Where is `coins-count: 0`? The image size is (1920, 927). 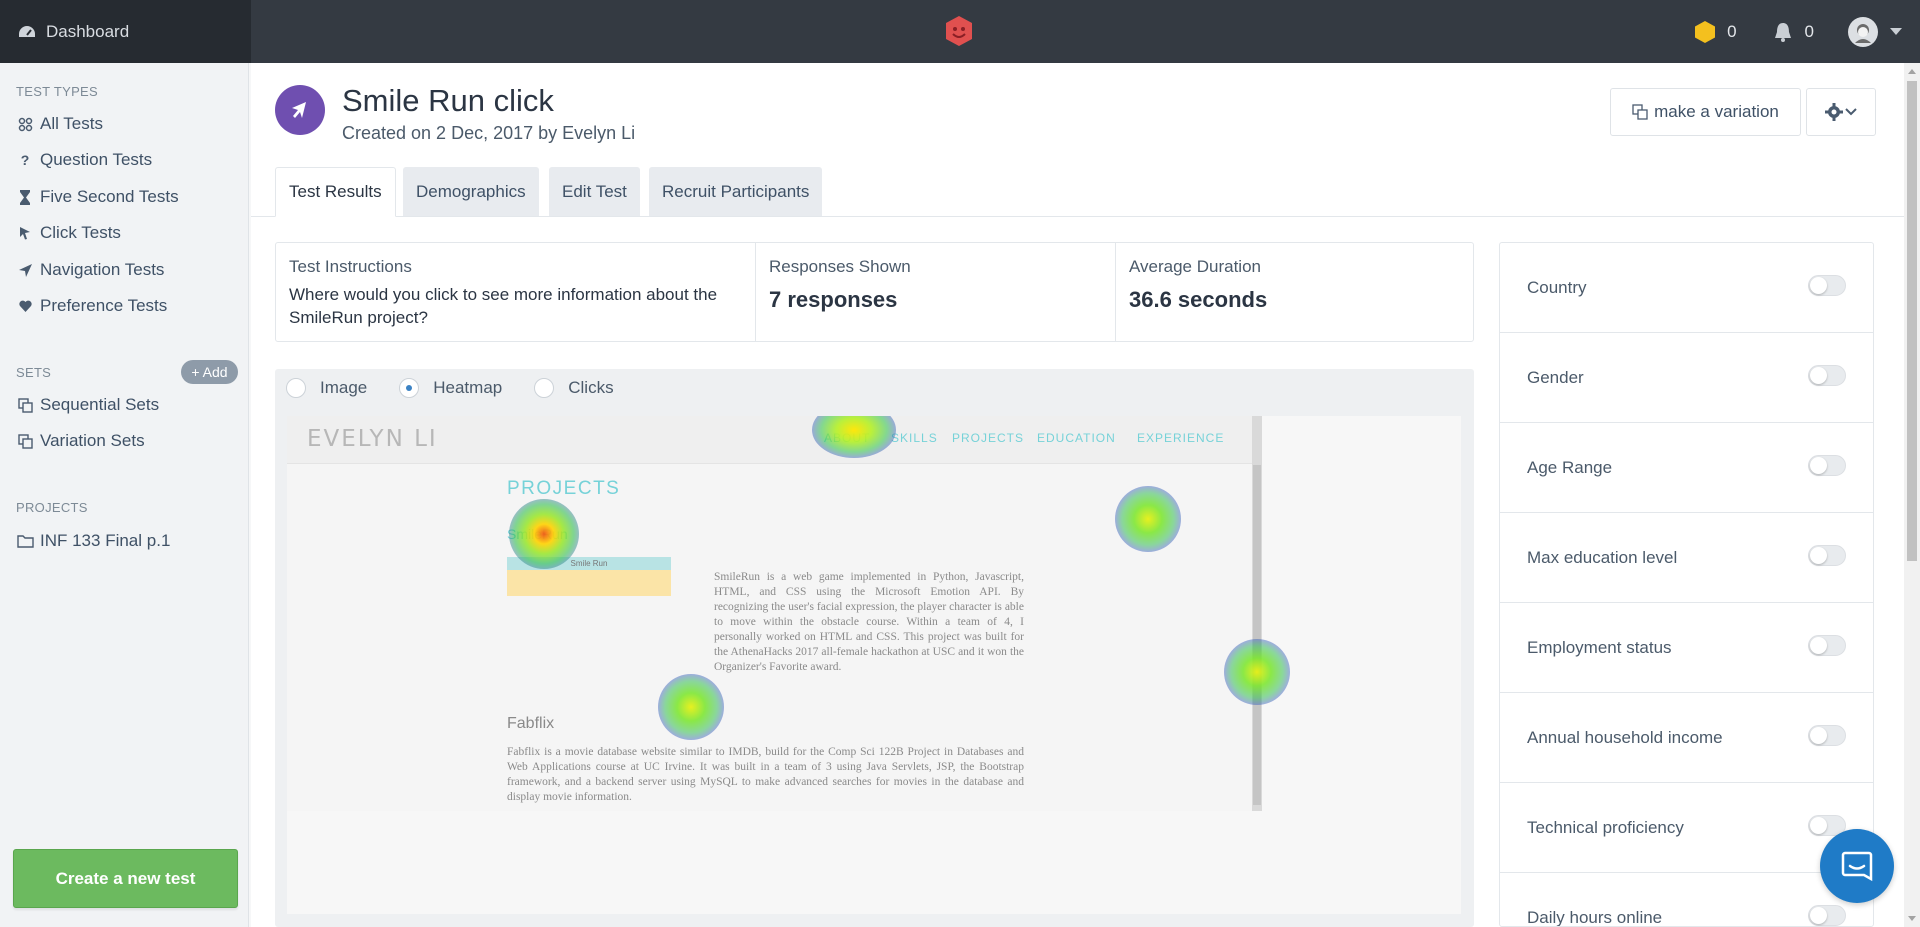 coins-count: 0 is located at coordinates (1732, 31).